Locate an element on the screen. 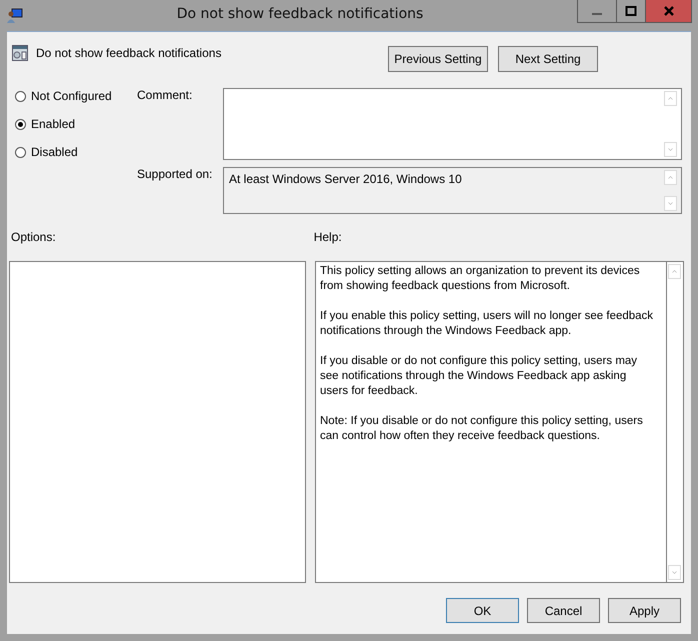 This screenshot has height=641, width=698. help-paragraph: If you enable this policy setting, users will no longer see feedback notifications through the Windows Feedback app. is located at coordinates (487, 324).